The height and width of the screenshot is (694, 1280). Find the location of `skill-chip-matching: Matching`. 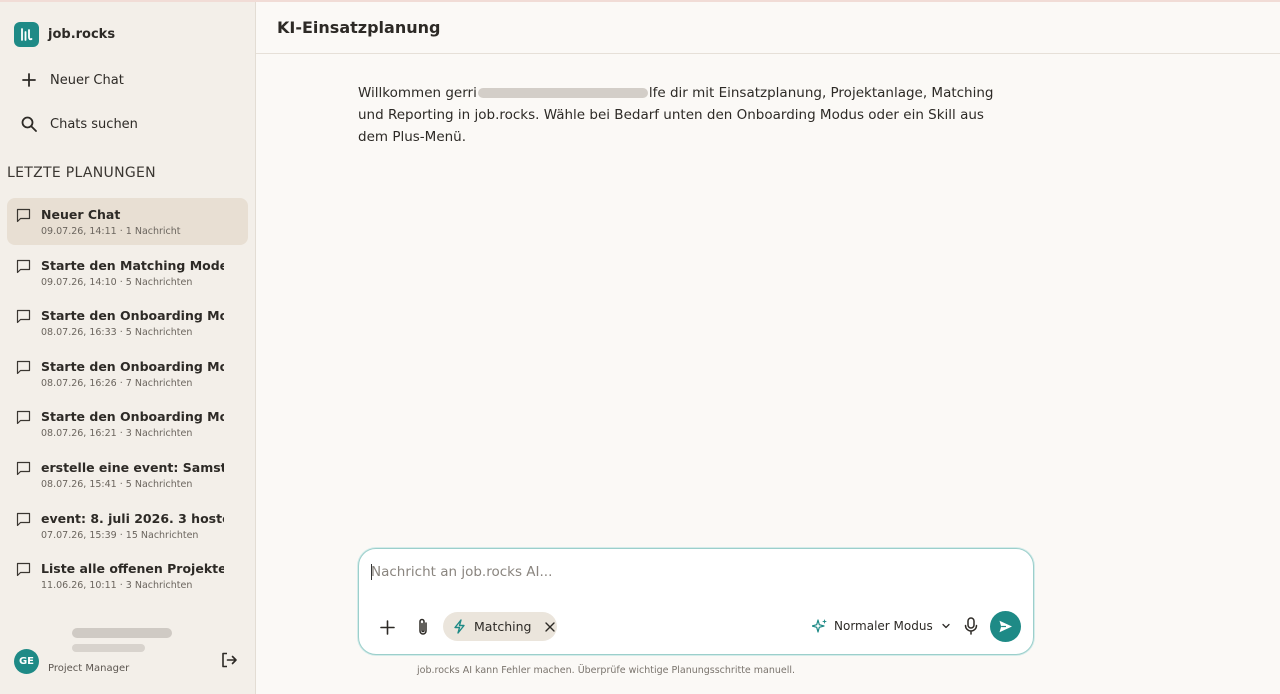

skill-chip-matching: Matching is located at coordinates (500, 626).